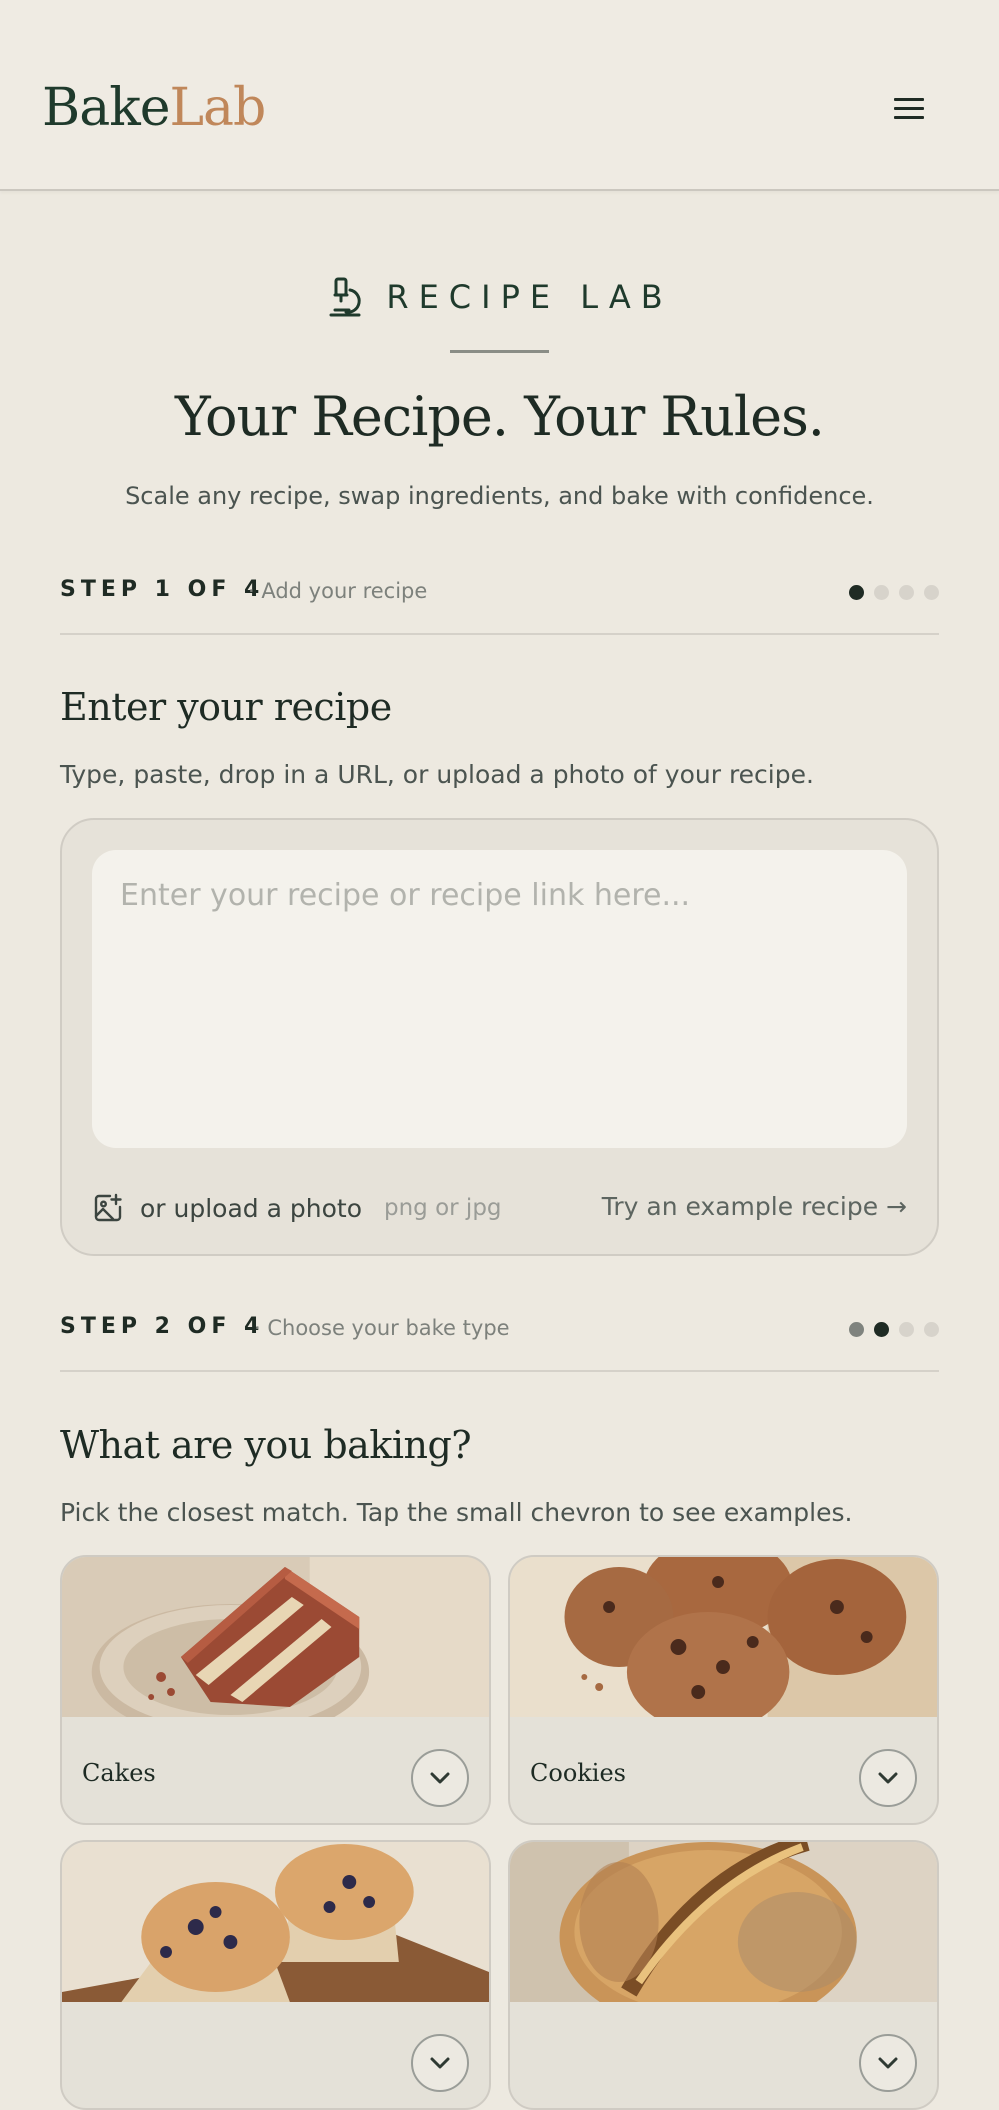 This screenshot has height=2110, width=999. Describe the element at coordinates (275, 1922) in the screenshot. I see `muffins-photo` at that location.